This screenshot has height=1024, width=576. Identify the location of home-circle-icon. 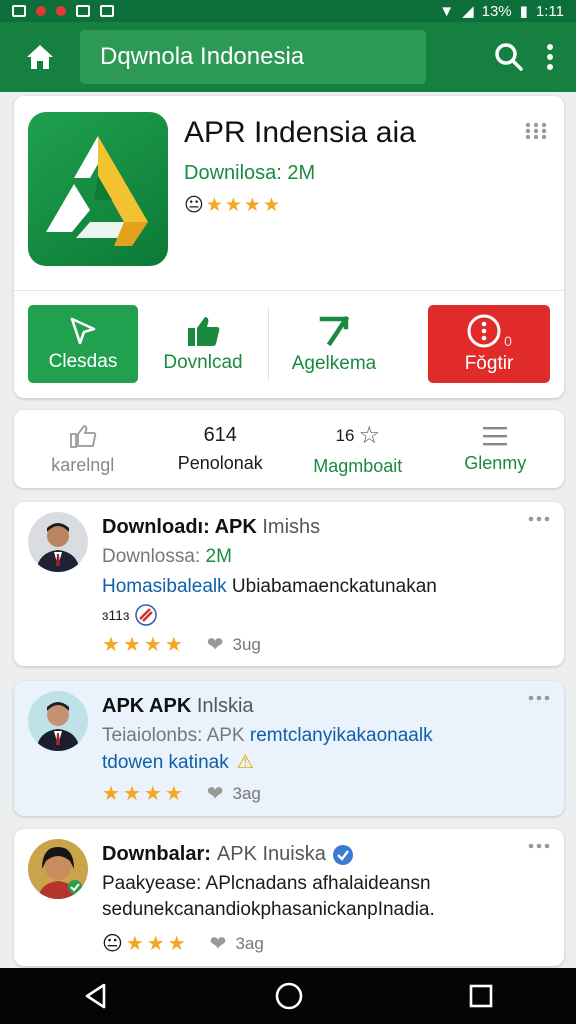
(289, 996).